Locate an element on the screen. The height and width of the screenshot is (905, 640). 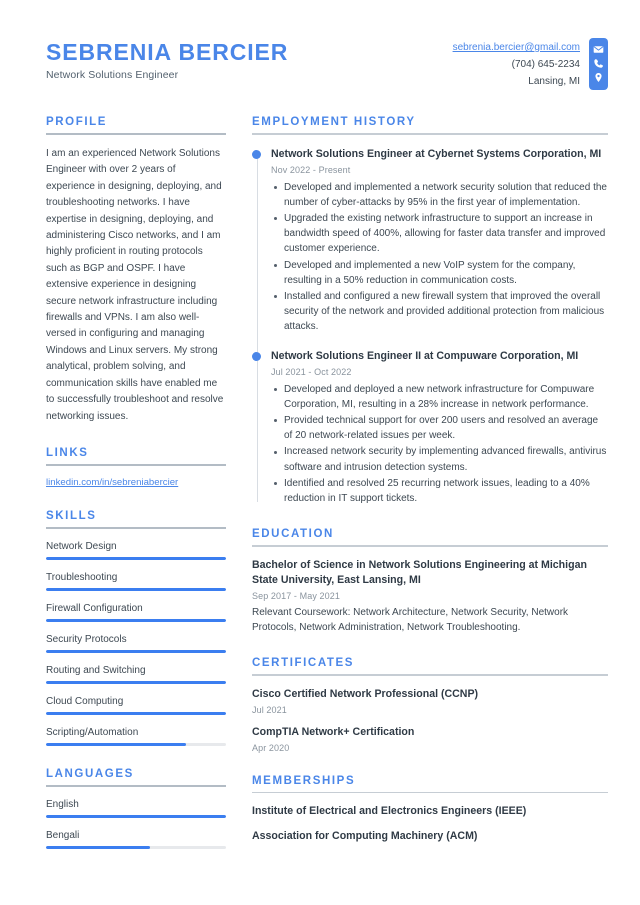
contact-icon-rail is located at coordinates (598, 64).